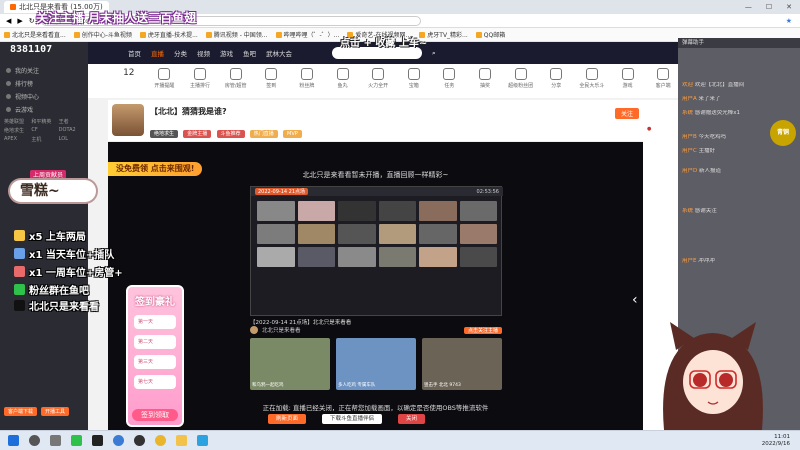 This screenshot has width=800, height=450. I want to click on obs-header: 弹幕助手, so click(739, 43).